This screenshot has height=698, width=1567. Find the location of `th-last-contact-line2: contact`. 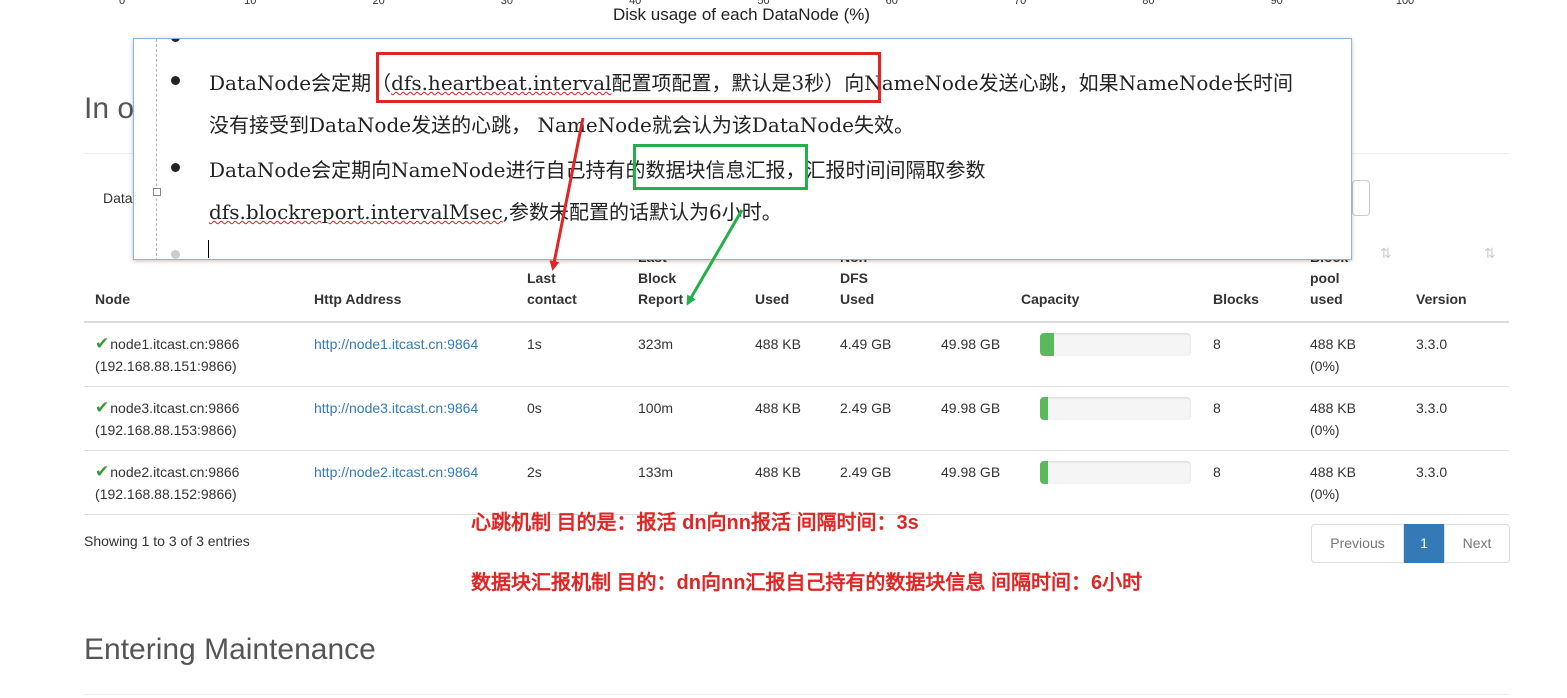

th-last-contact-line2: contact is located at coordinates (552, 299).